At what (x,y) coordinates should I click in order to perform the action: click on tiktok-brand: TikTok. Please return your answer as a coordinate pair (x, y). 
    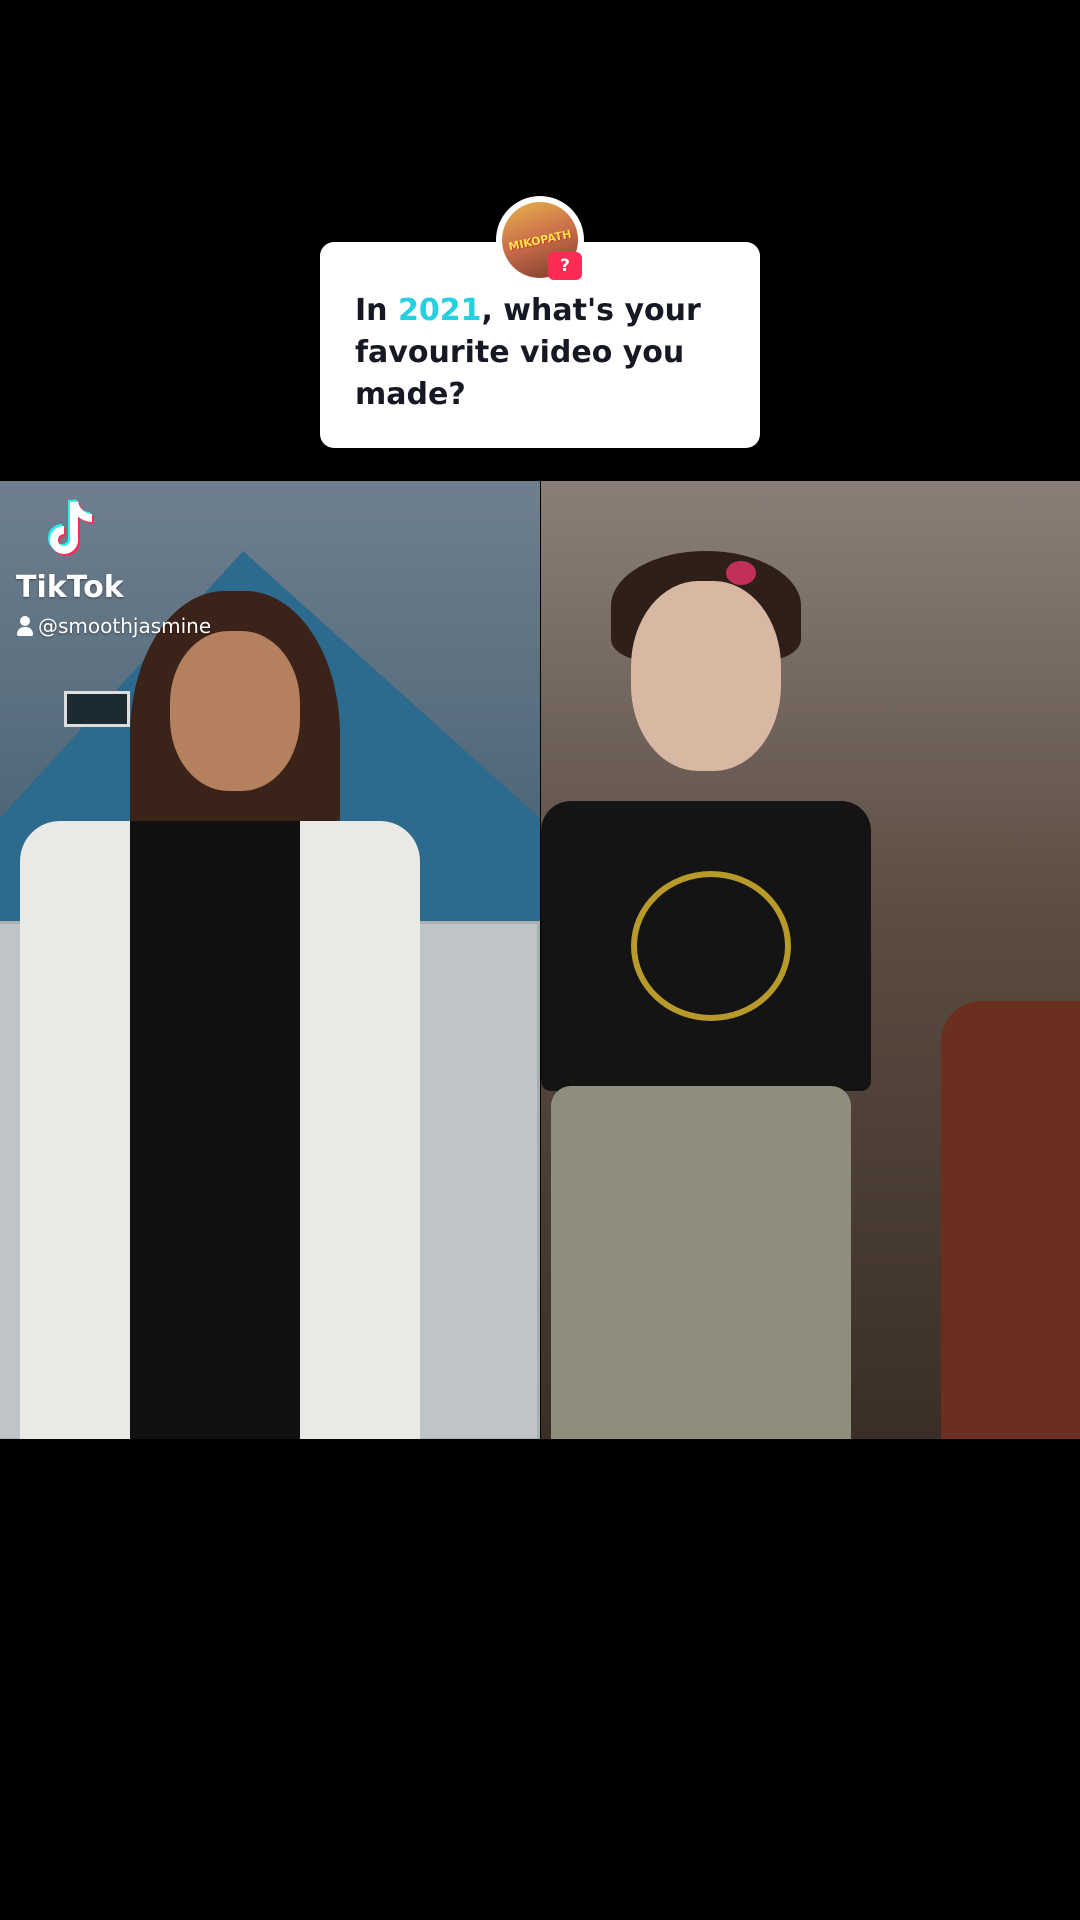
    Looking at the image, I should click on (70, 587).